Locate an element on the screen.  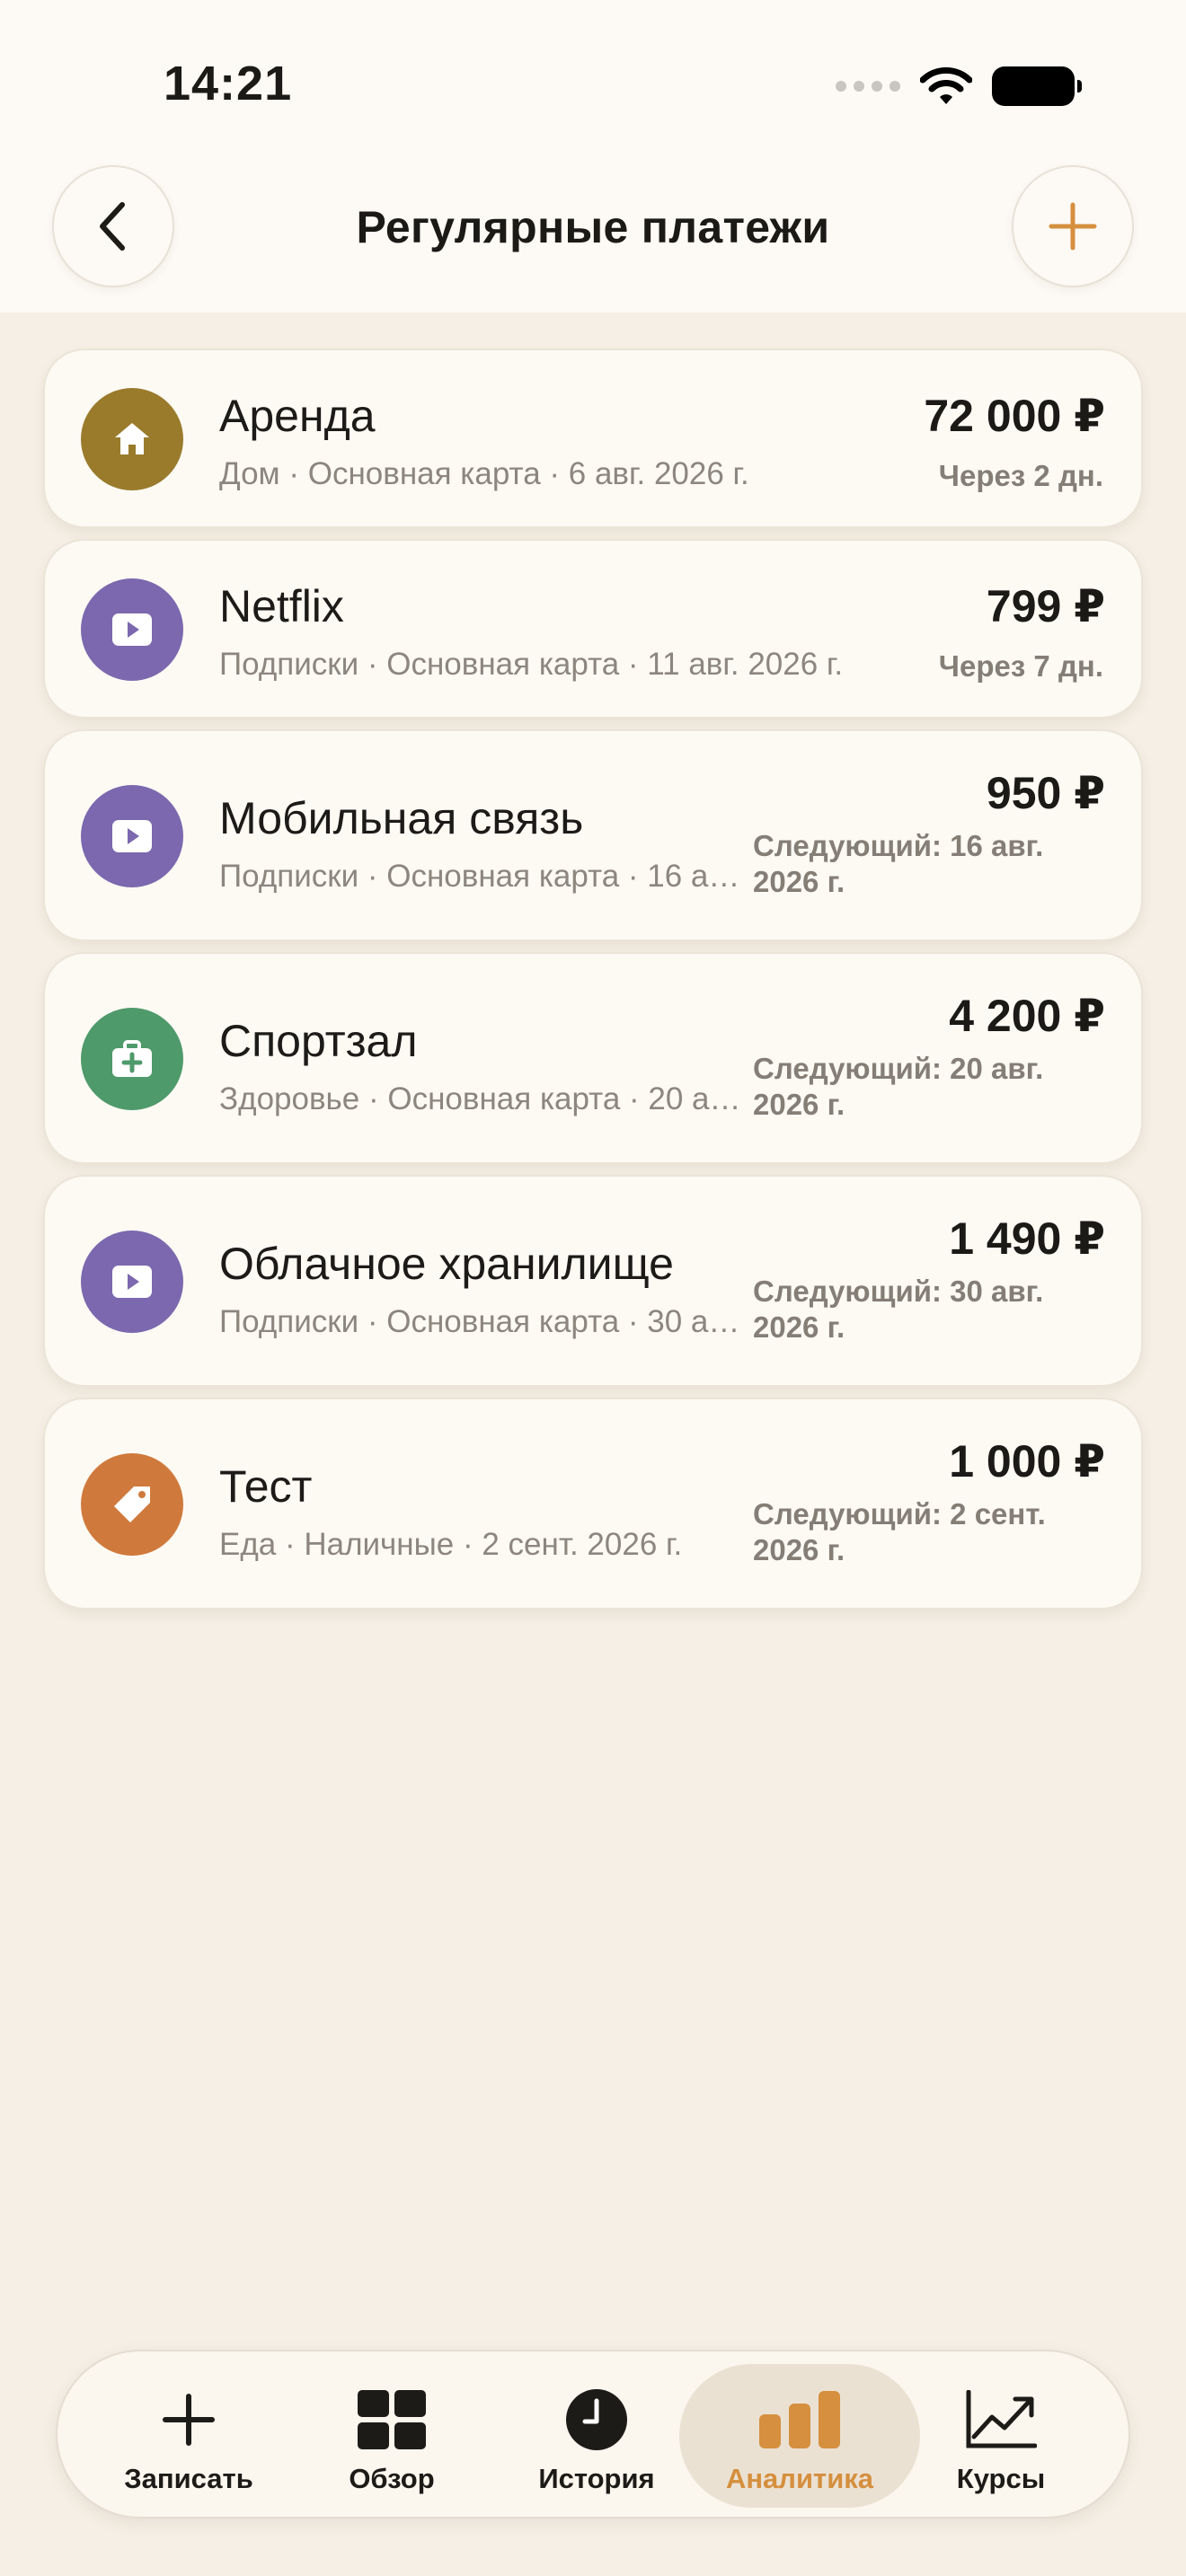
payment-amount: 1 000 ₽ is located at coordinates (1027, 1461).